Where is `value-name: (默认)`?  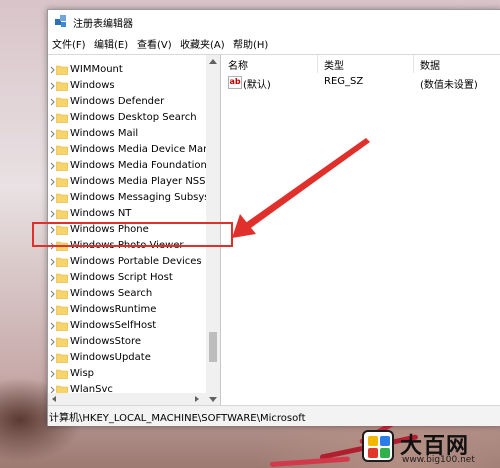
value-name: (默认) is located at coordinates (257, 83).